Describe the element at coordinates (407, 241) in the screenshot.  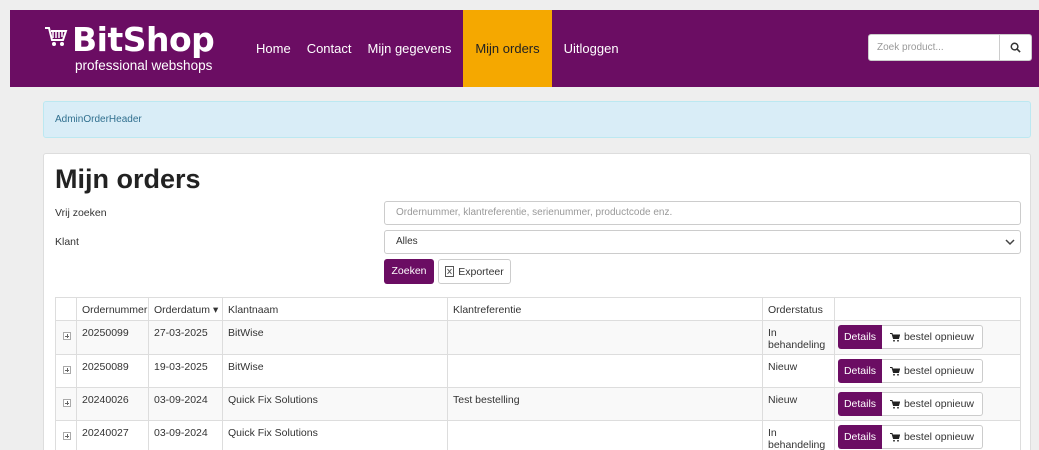
I see `customer-select-value: Alles` at that location.